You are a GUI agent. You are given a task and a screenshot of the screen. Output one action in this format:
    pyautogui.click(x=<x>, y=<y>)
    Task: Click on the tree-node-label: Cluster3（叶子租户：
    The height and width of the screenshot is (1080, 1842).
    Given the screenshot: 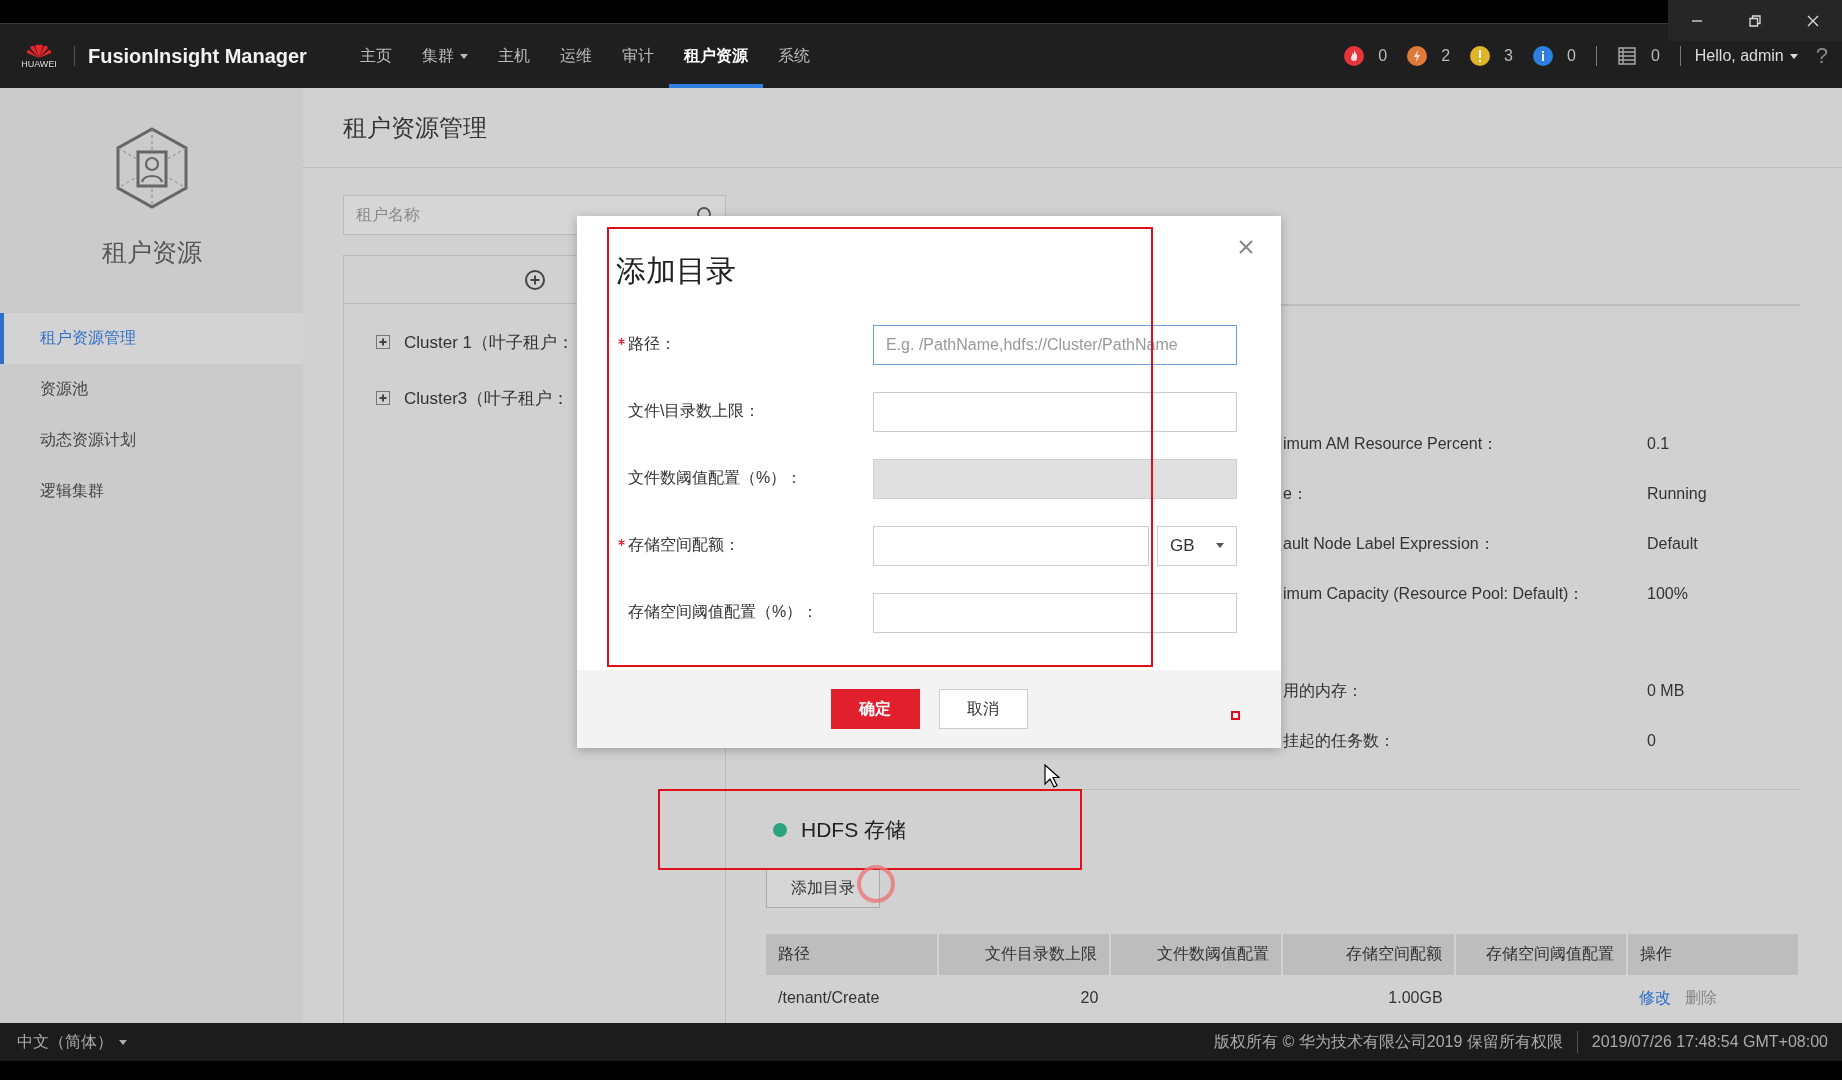 What is the action you would take?
    pyautogui.click(x=487, y=398)
    